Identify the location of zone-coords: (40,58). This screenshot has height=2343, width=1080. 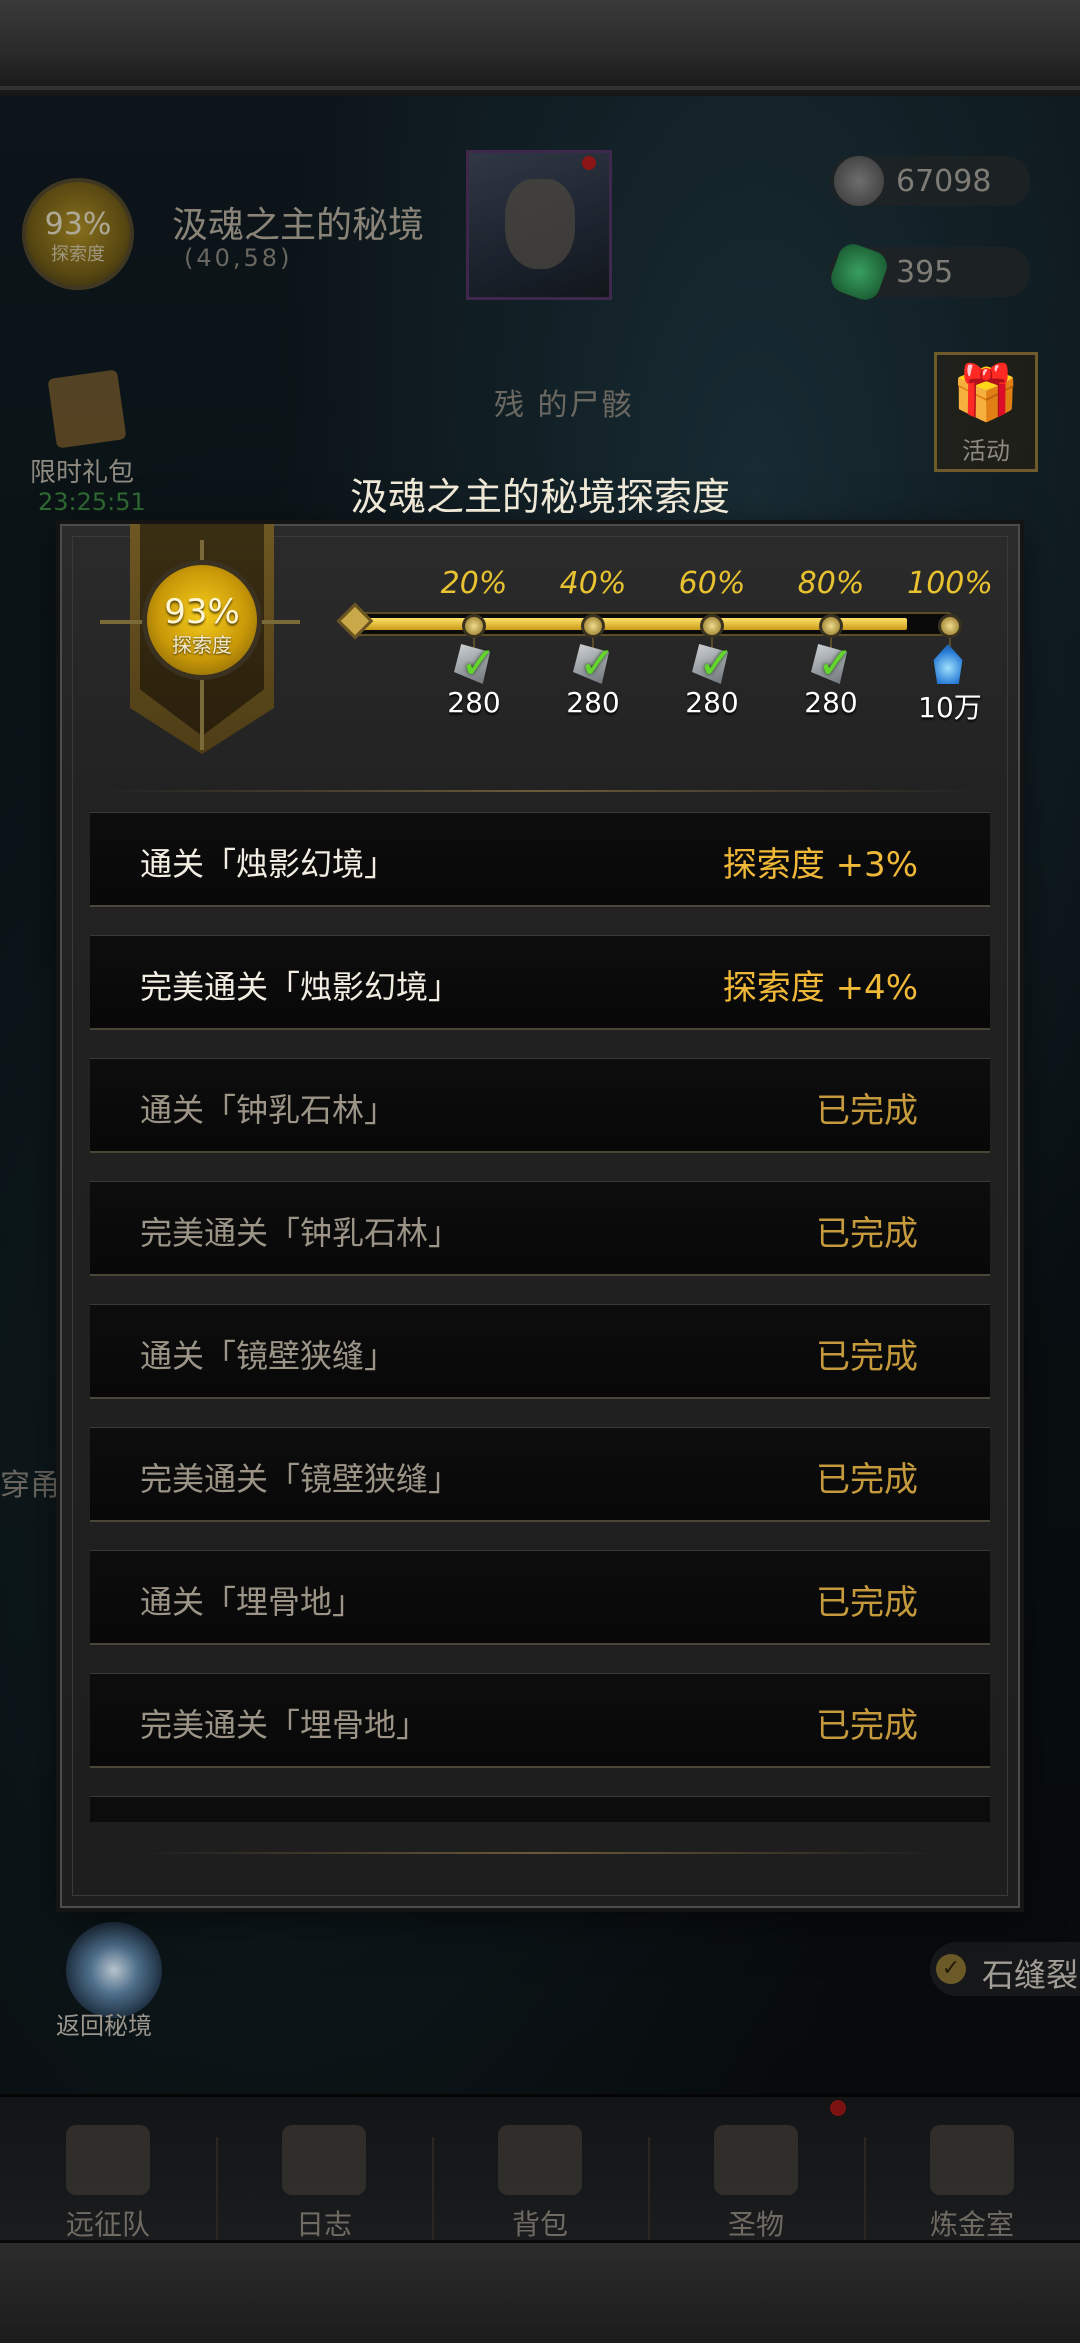
(238, 258).